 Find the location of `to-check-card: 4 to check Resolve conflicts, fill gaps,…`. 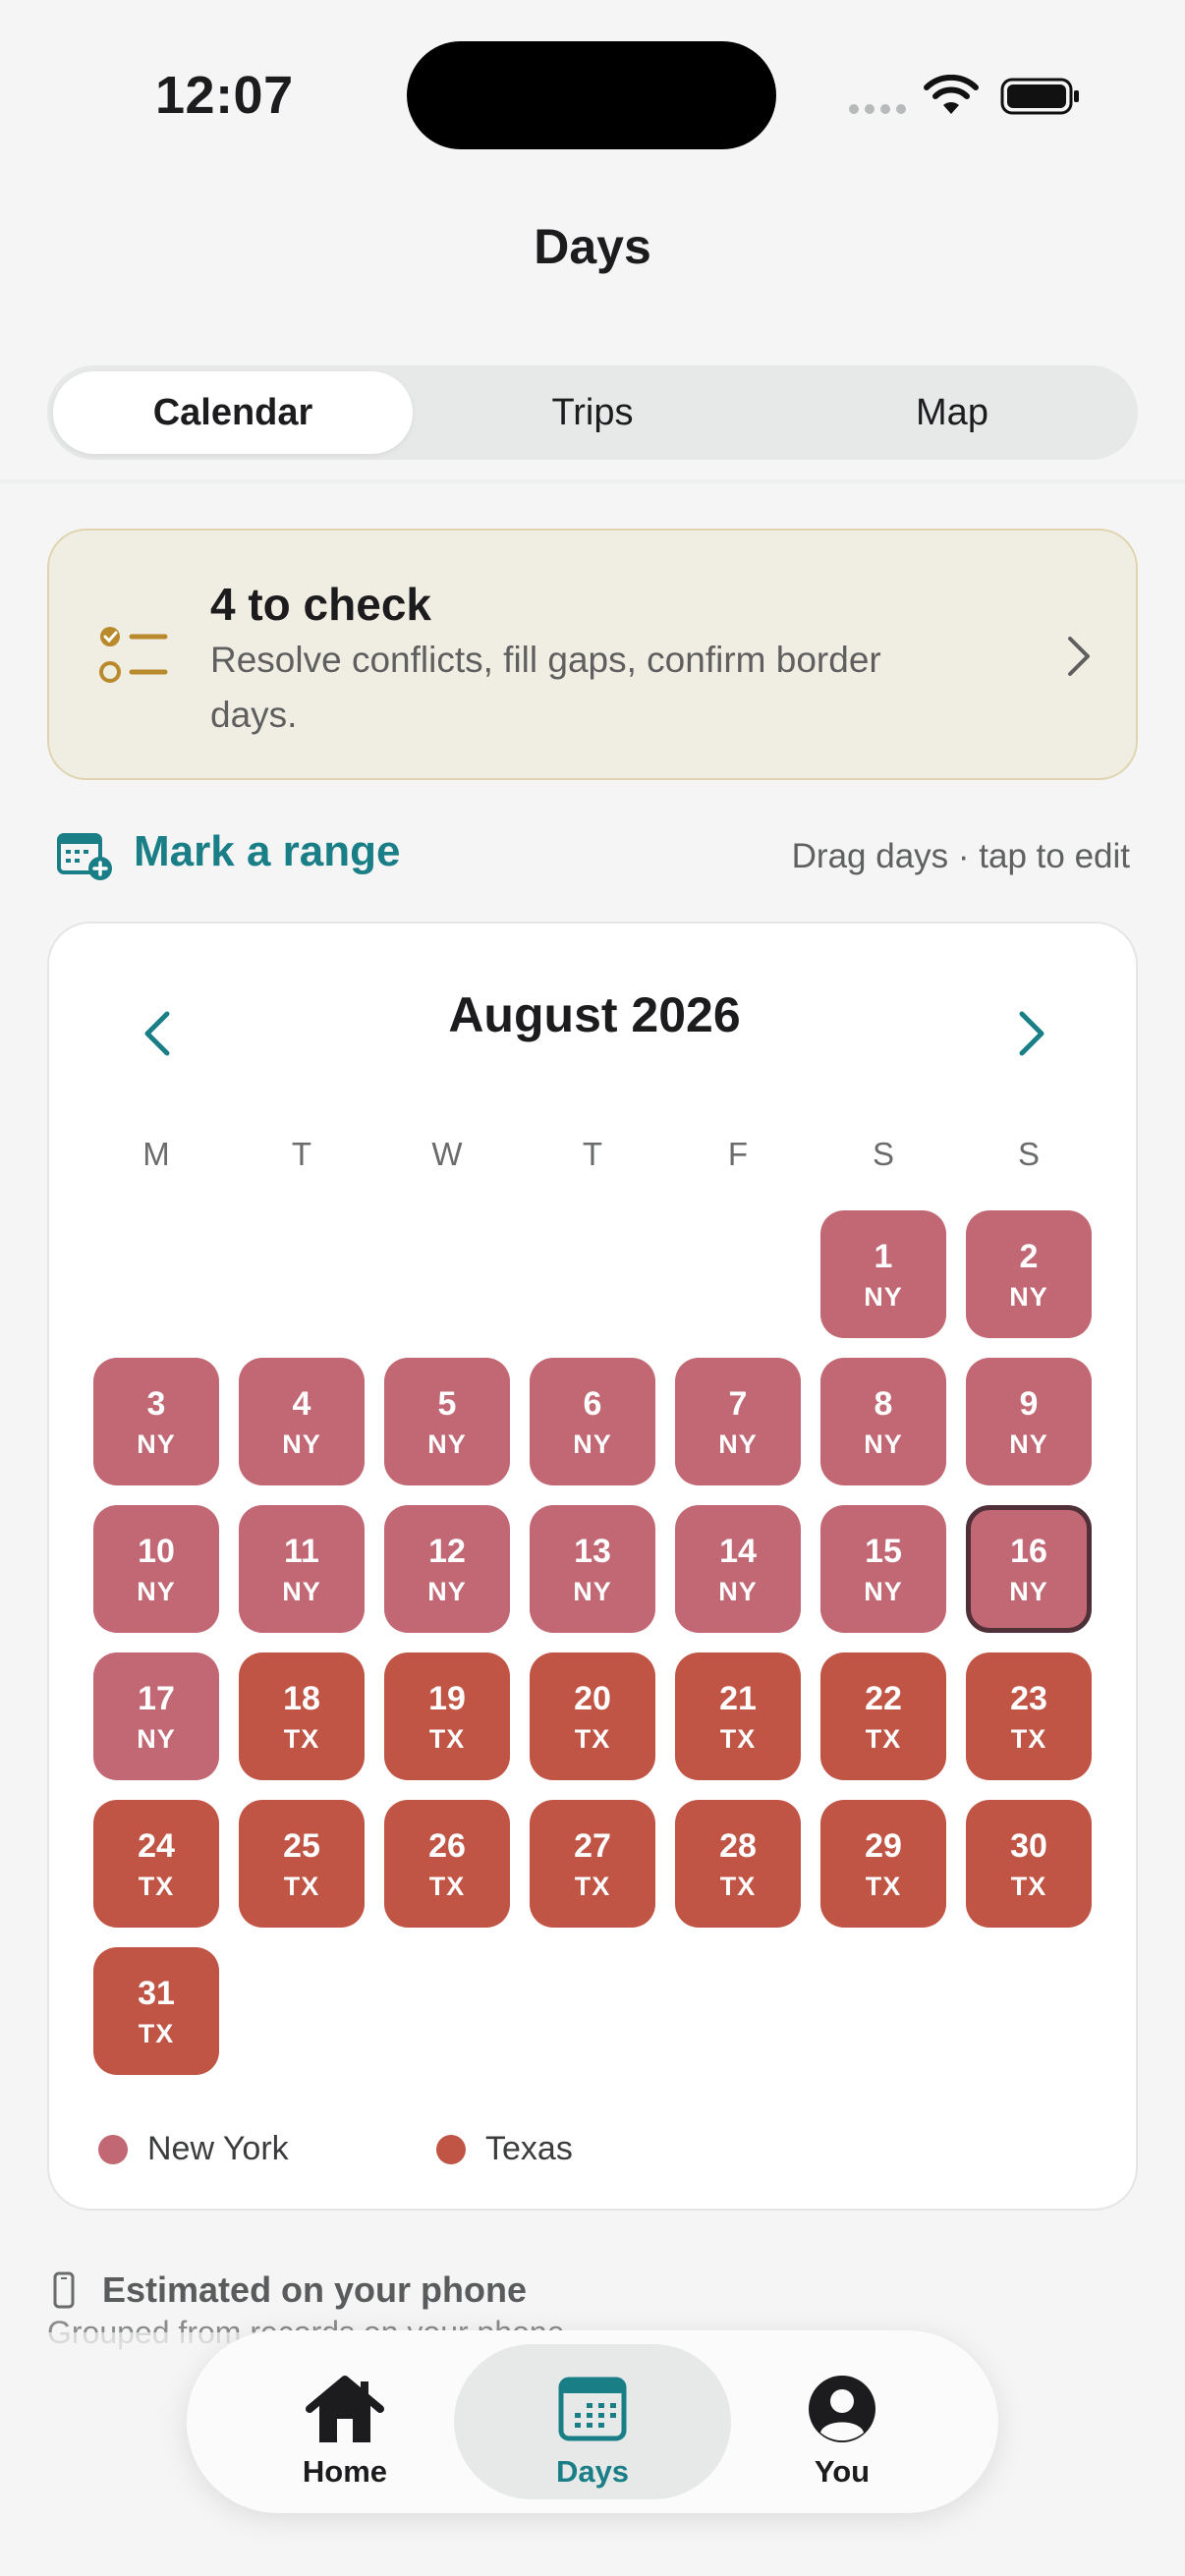

to-check-card: 4 to check Resolve conflicts, fill gaps,… is located at coordinates (592, 654).